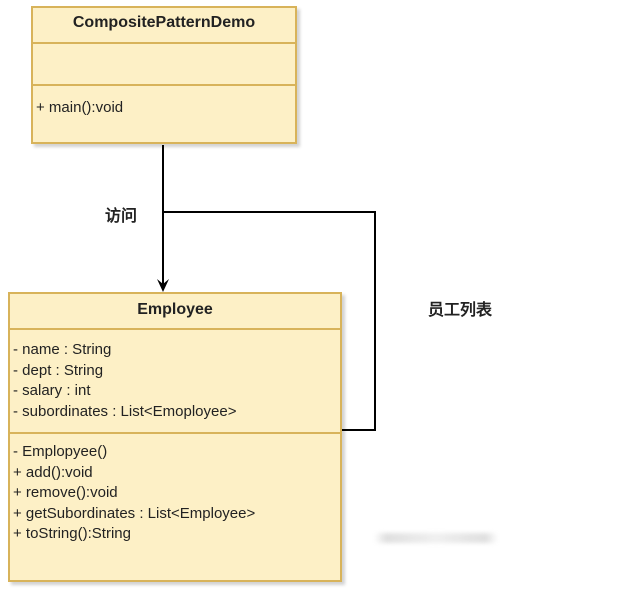 The width and height of the screenshot is (631, 608). I want to click on attribute-item: - dept : String, so click(58, 370).